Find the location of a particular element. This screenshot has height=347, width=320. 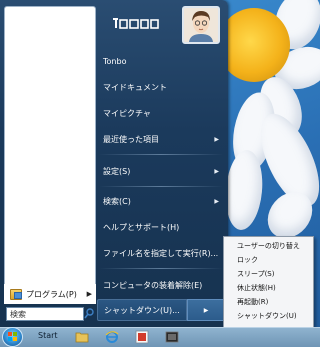

internet-explorer-icon is located at coordinates (112, 337).